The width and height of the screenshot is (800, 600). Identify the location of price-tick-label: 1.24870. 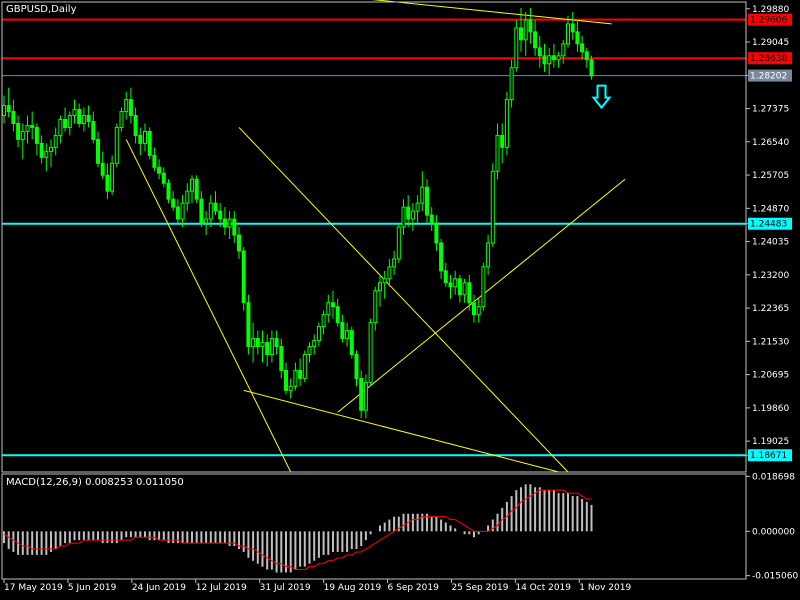
(770, 209).